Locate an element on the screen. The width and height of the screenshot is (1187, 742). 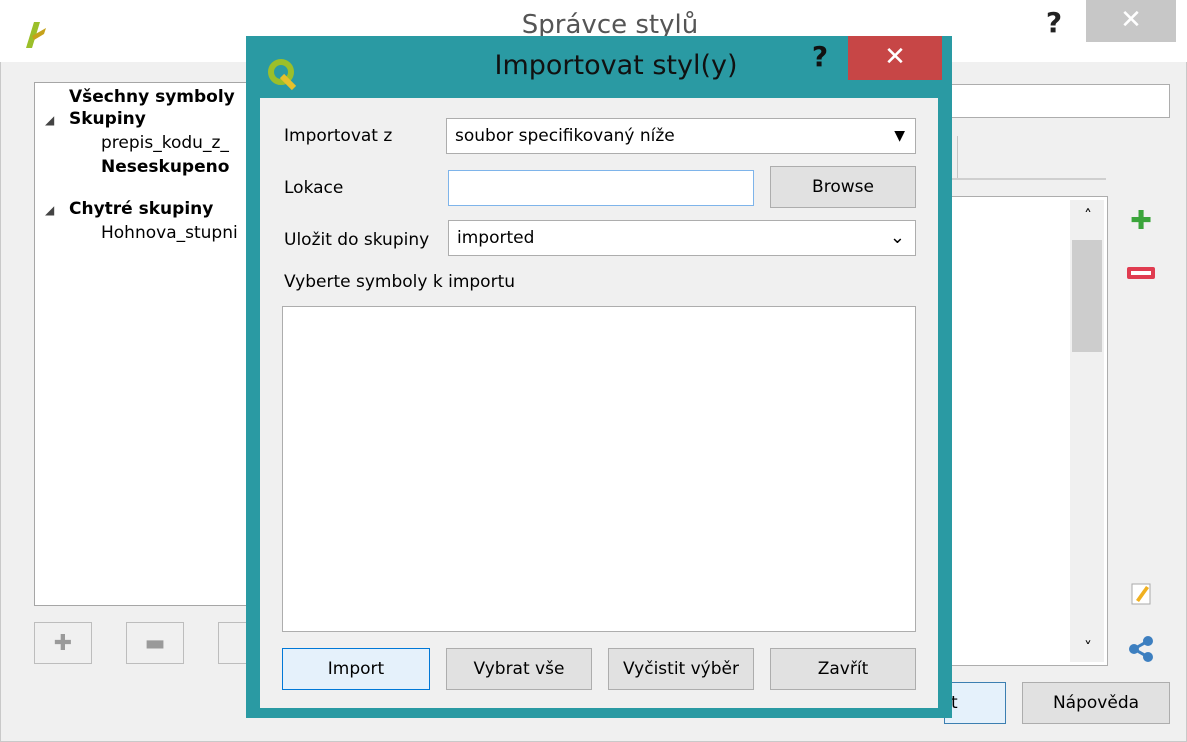
symbols-label: Vyberte symboly k importu is located at coordinates (400, 282).